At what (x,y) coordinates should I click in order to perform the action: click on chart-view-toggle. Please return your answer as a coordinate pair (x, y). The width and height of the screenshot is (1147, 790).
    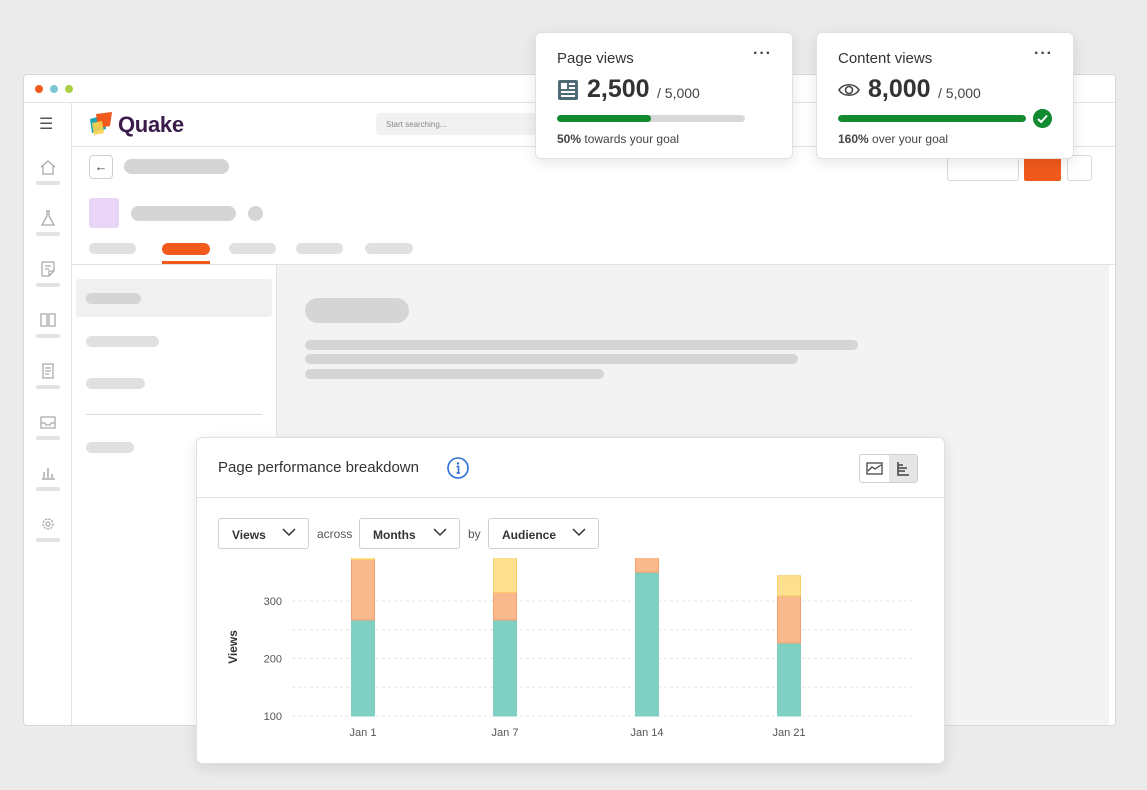
    Looking at the image, I should click on (888, 468).